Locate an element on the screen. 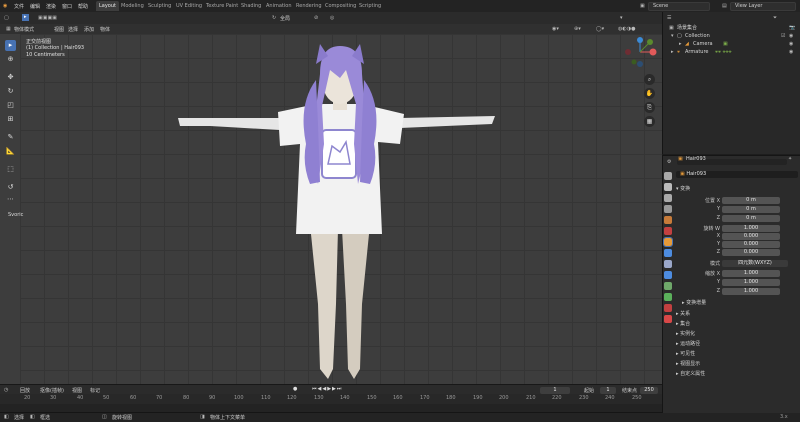  perspective-toggle-icon: ▦ is located at coordinates (649, 121).